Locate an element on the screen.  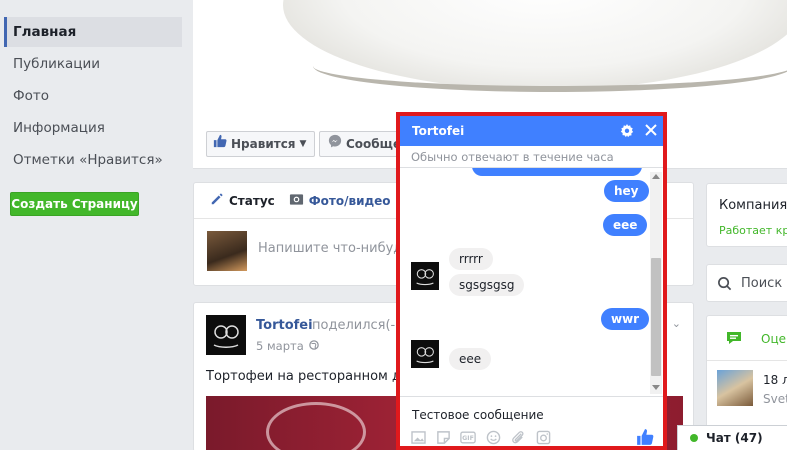
chat-composer: Тестовое сообщение GIF is located at coordinates (531, 423).